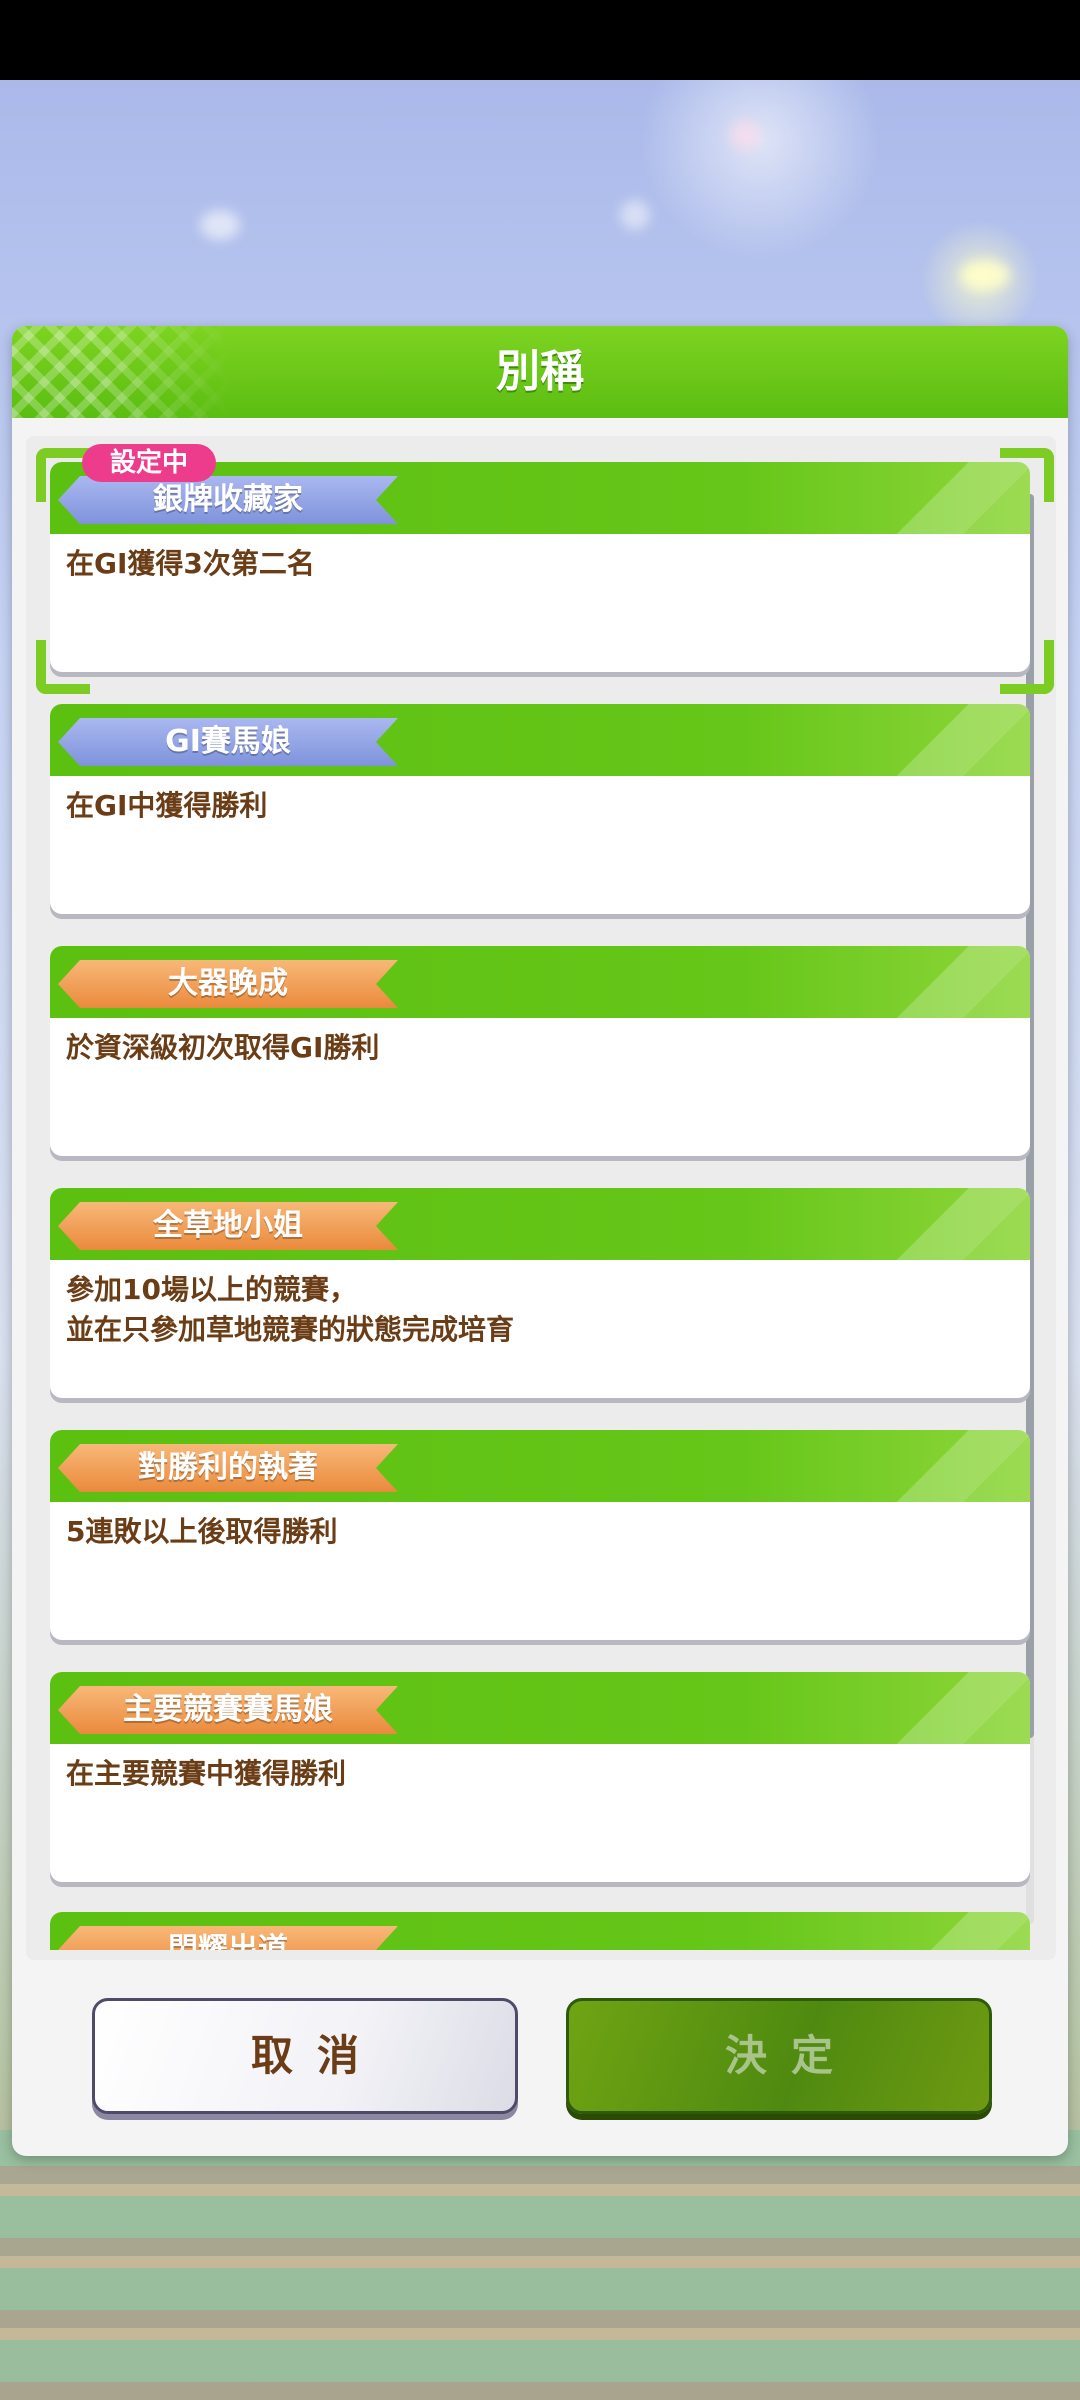 Image resolution: width=1080 pixels, height=2400 pixels. I want to click on confirm-button: 決定, so click(779, 2056).